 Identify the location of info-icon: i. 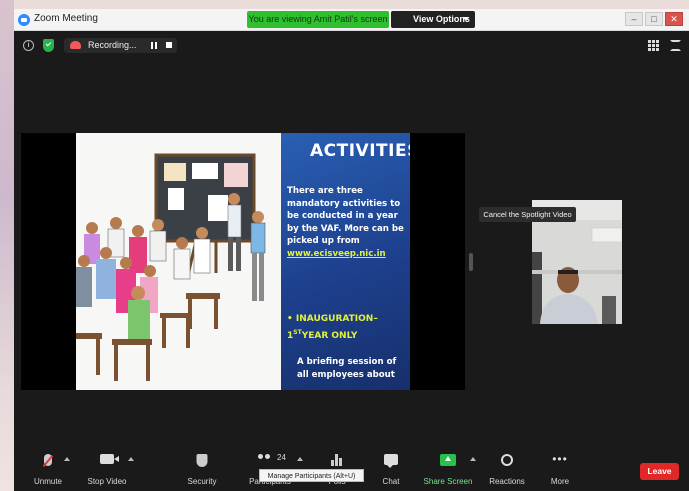
(28, 45).